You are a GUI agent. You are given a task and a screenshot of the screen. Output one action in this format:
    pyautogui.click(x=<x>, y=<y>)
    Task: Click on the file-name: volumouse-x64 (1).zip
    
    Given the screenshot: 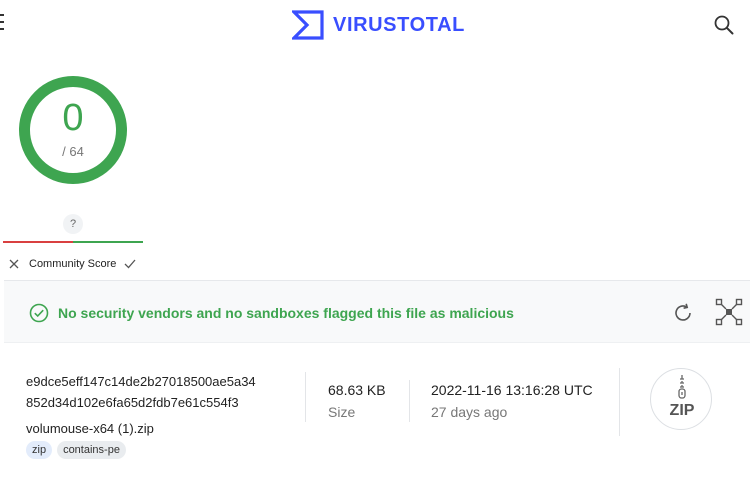 What is the action you would take?
    pyautogui.click(x=90, y=428)
    